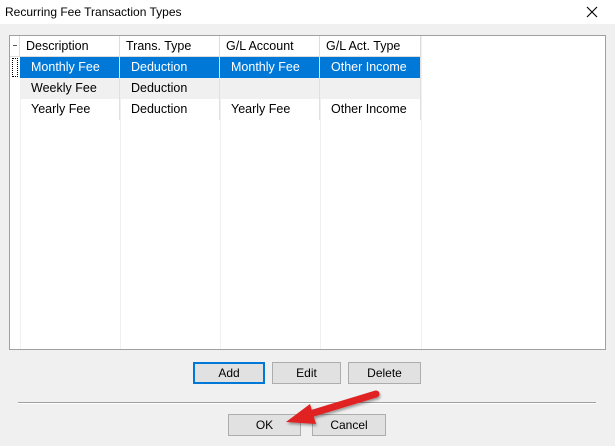 The width and height of the screenshot is (615, 446). What do you see at coordinates (270, 67) in the screenshot?
I see `cell-gl-account: Monthly Fee` at bounding box center [270, 67].